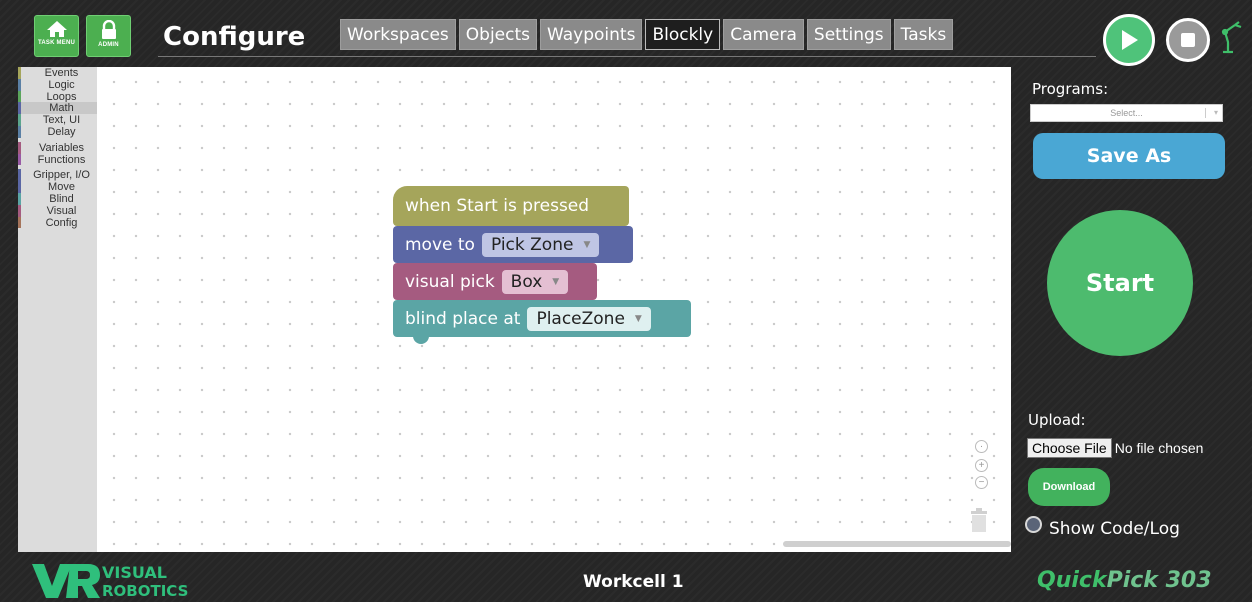  Describe the element at coordinates (421, 340) in the screenshot. I see `block-notch` at that location.